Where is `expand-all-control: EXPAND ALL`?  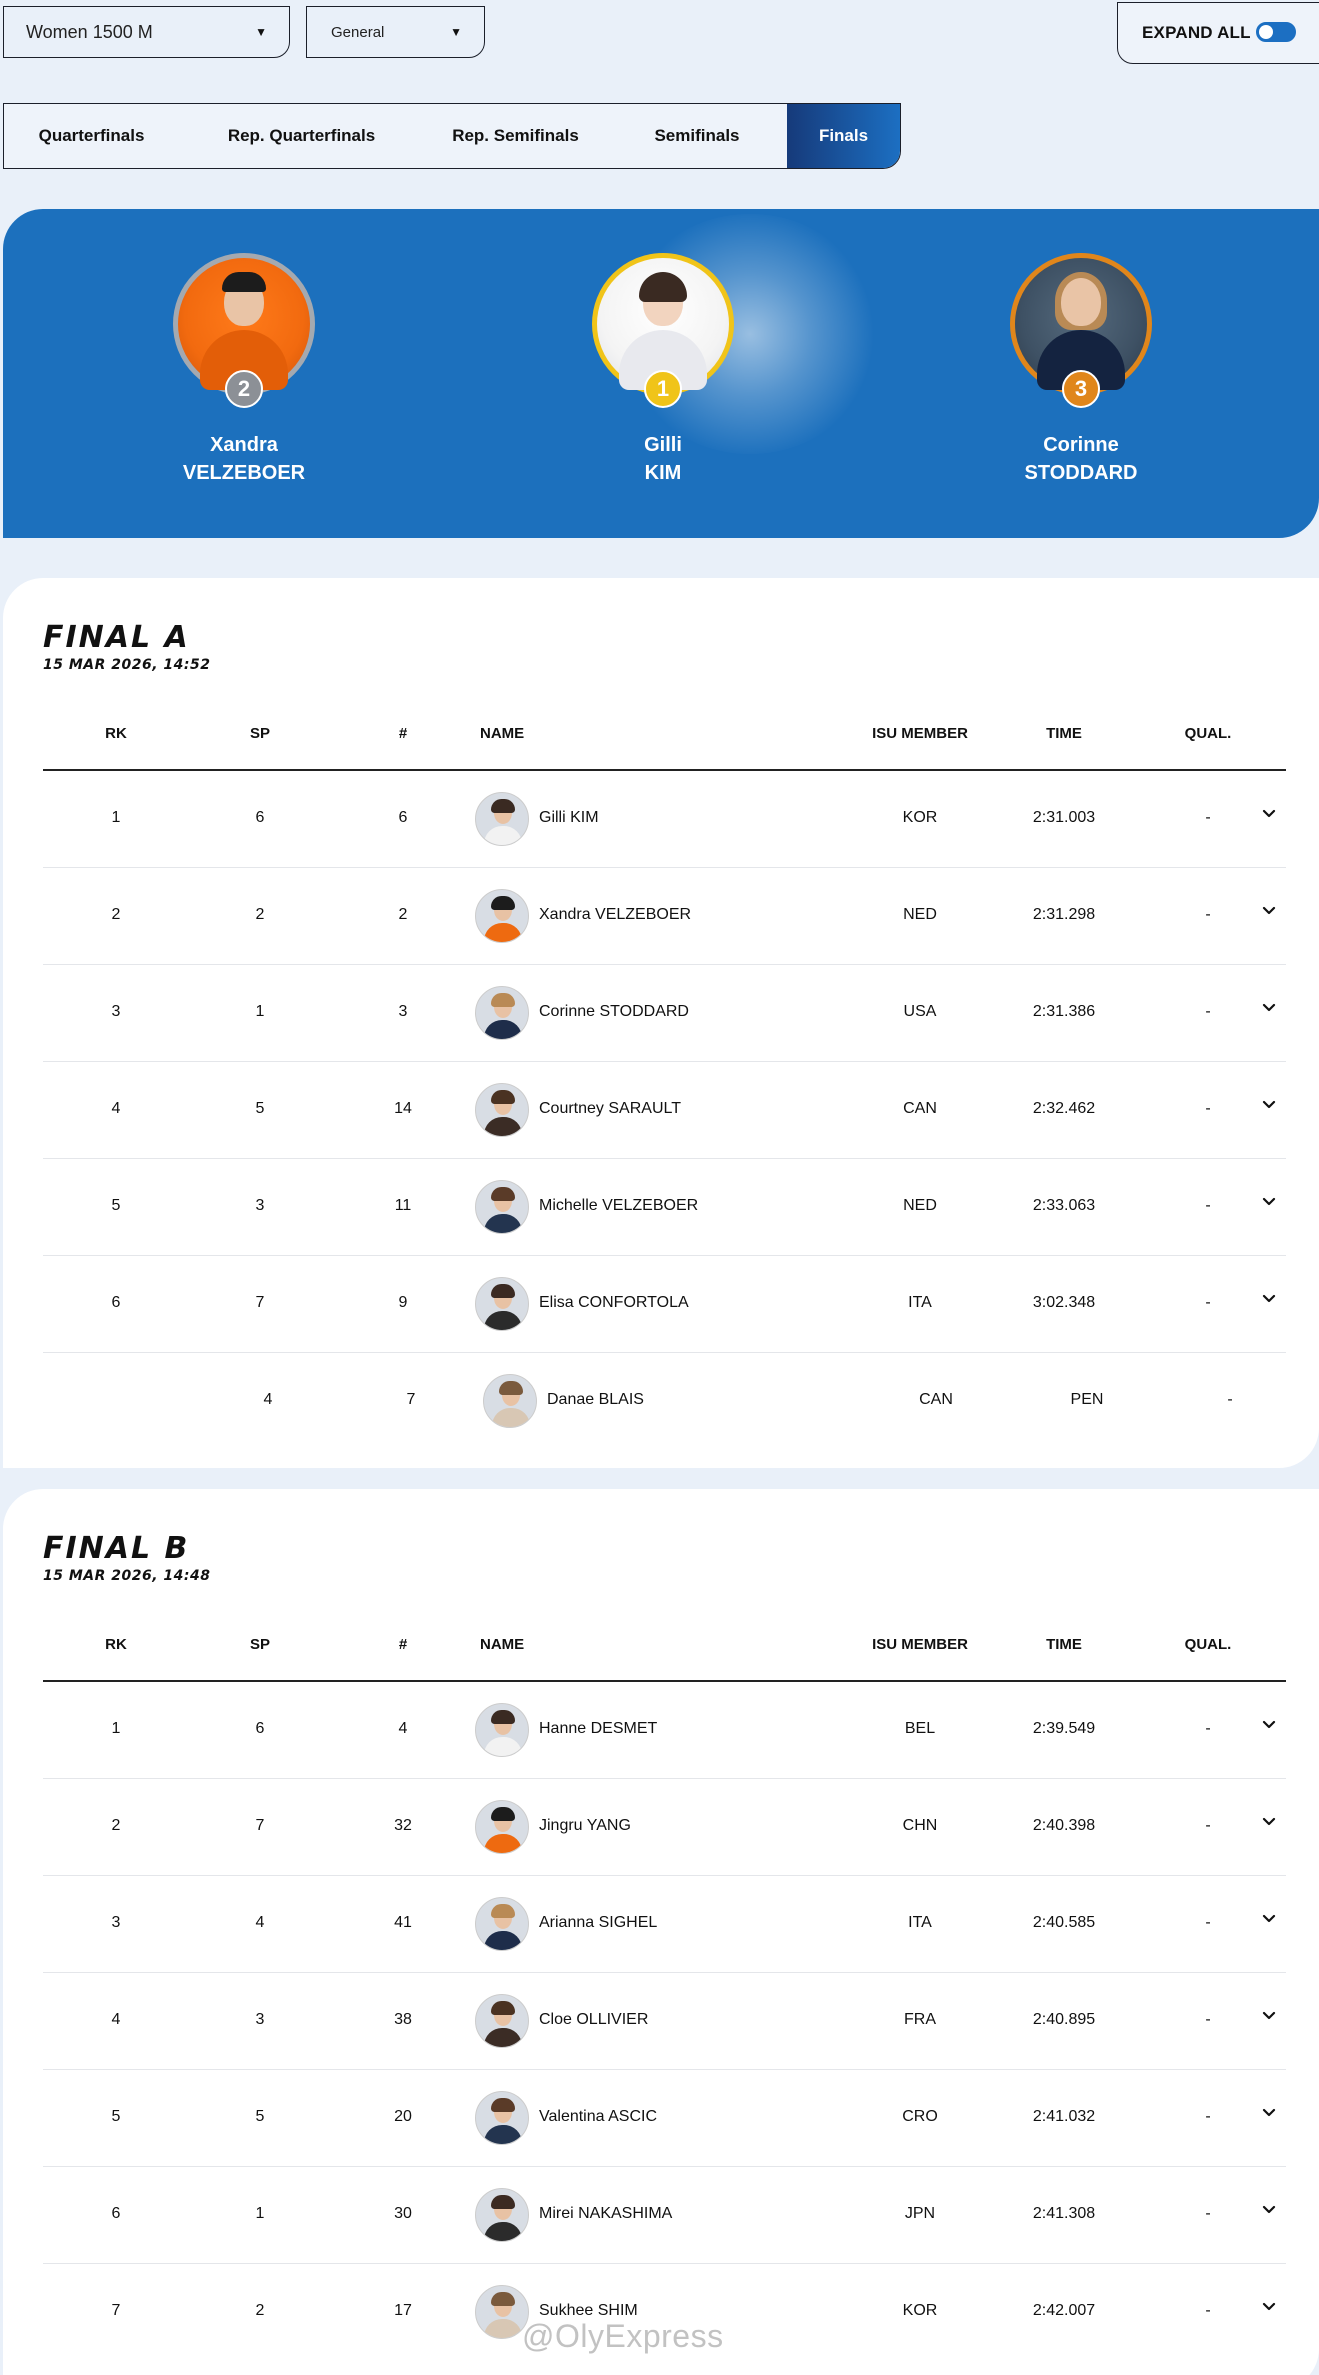 expand-all-control: EXPAND ALL is located at coordinates (1218, 33).